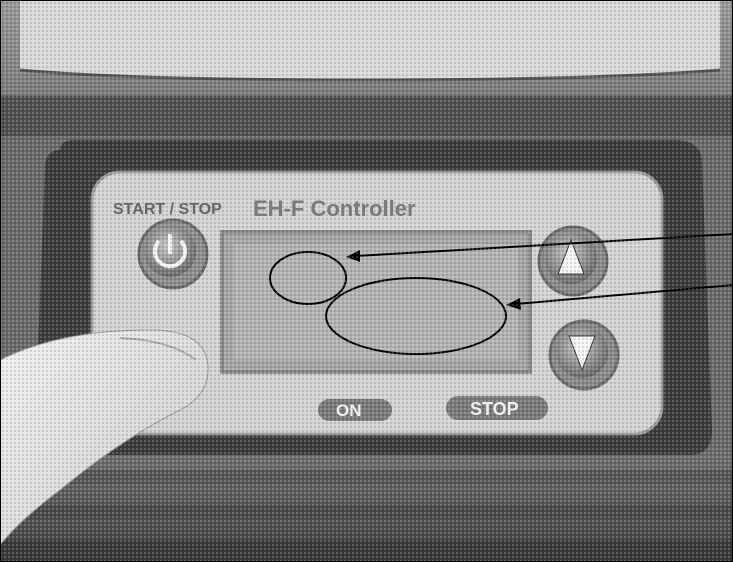  What do you see at coordinates (494, 409) in the screenshot?
I see `stop-label: STOP` at bounding box center [494, 409].